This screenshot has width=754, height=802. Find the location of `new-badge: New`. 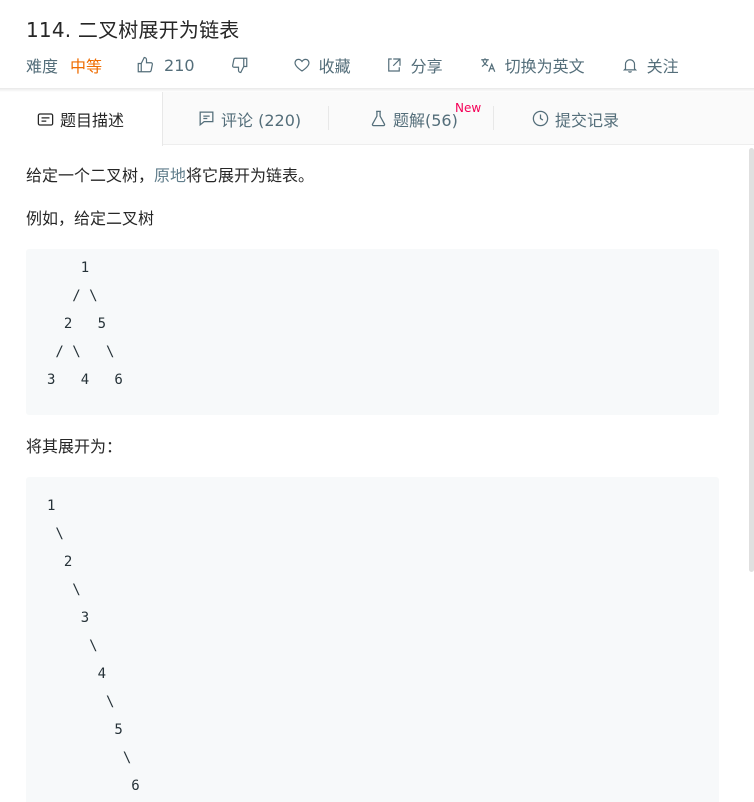

new-badge: New is located at coordinates (468, 108).